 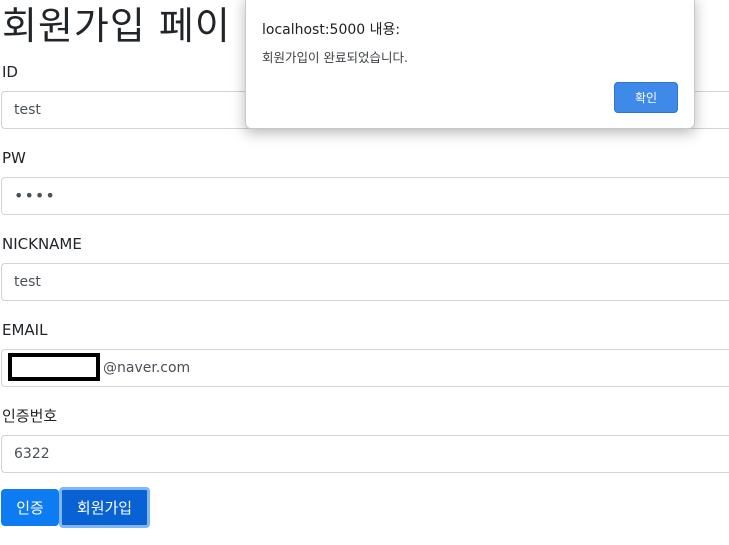 I want to click on verification-code-label: 인증번호, so click(x=30, y=416).